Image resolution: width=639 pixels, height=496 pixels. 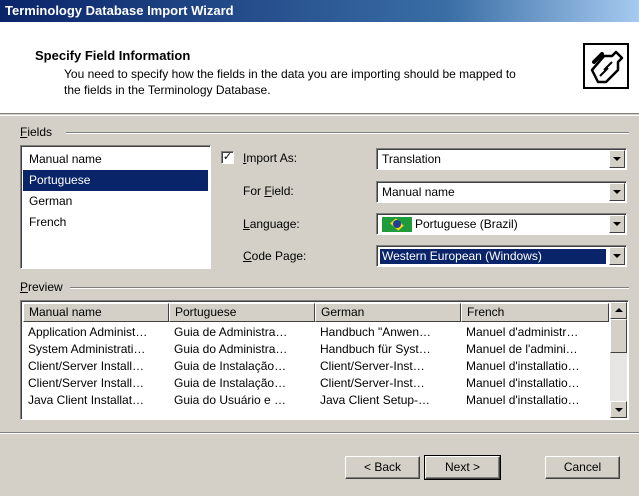 What do you see at coordinates (38, 132) in the screenshot?
I see `fields-group-label: Fields` at bounding box center [38, 132].